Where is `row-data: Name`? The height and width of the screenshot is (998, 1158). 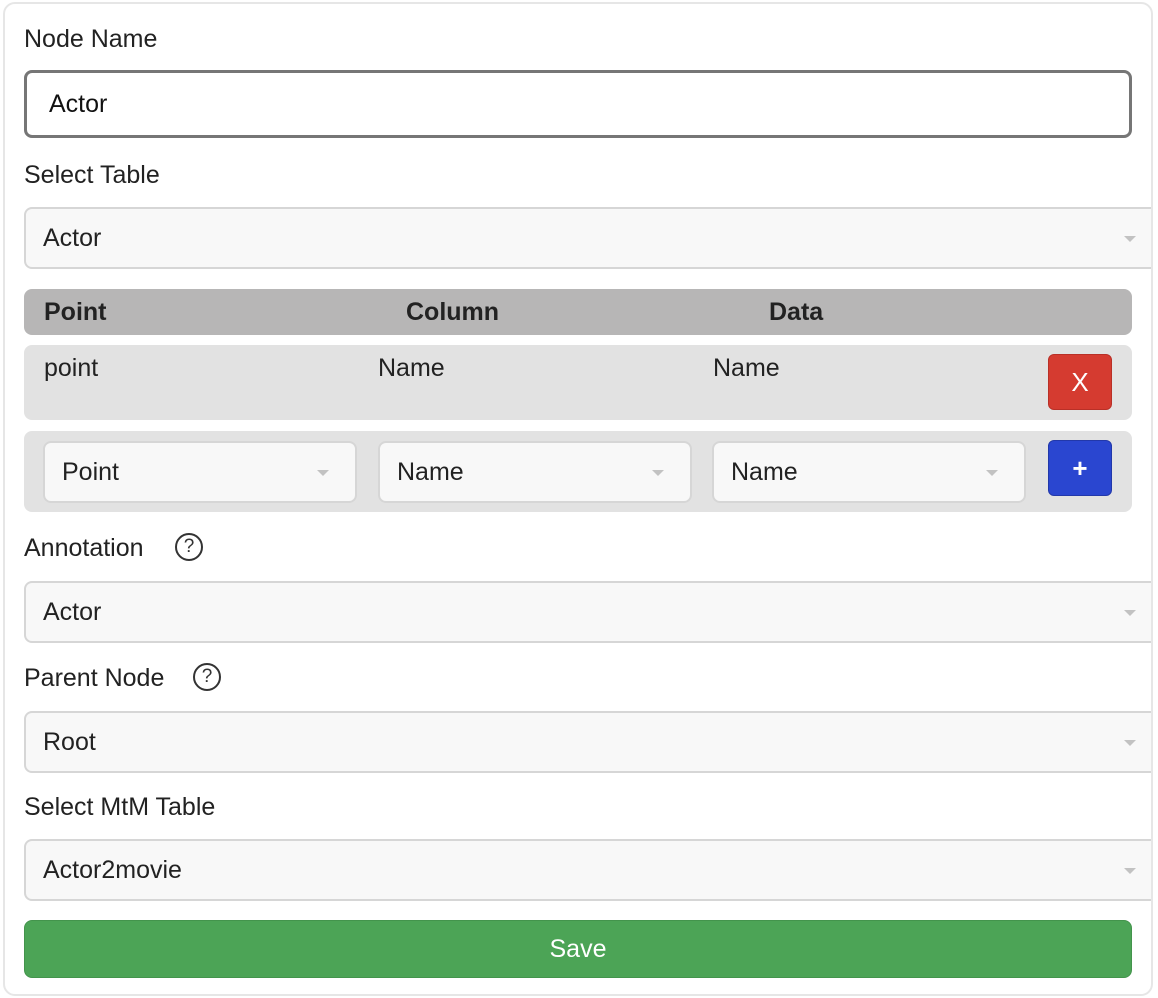 row-data: Name is located at coordinates (746, 368).